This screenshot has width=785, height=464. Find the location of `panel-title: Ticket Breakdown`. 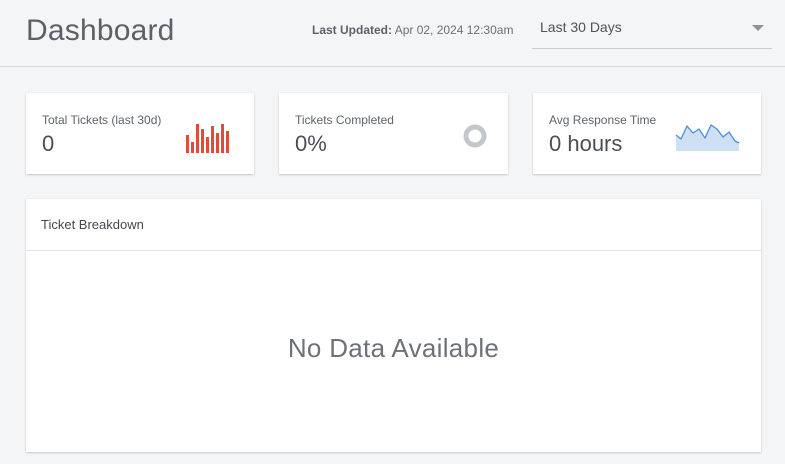

panel-title: Ticket Breakdown is located at coordinates (92, 224).